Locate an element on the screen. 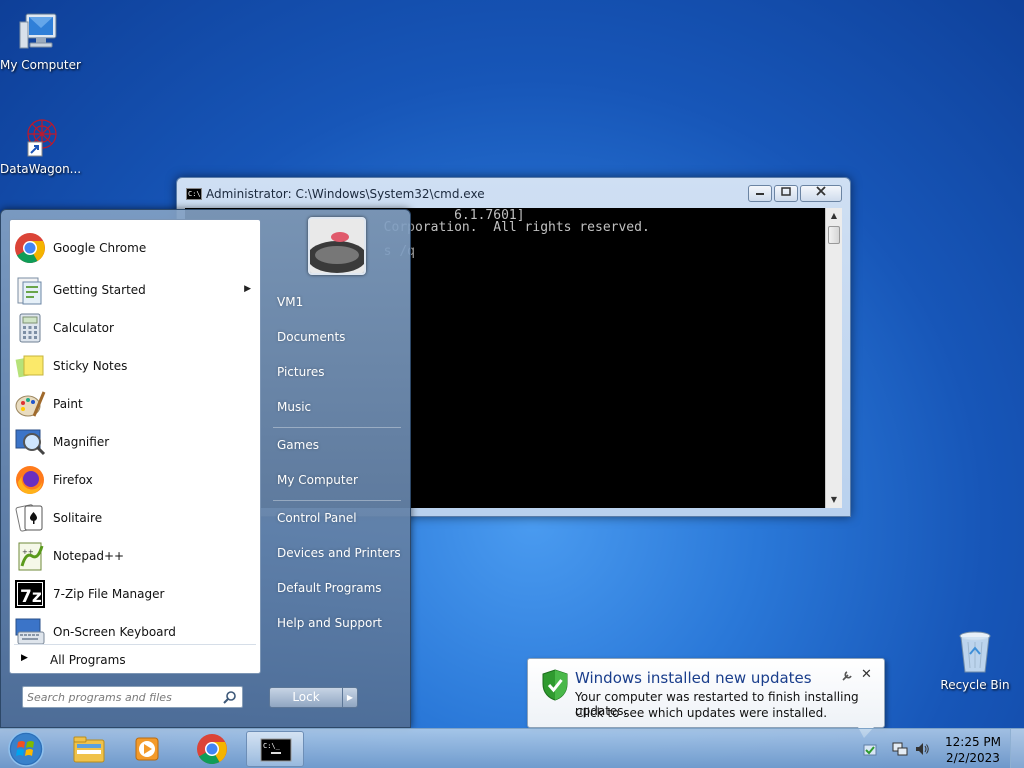 Image resolution: width=1024 pixels, height=768 pixels. desktop-icon-label: My Computer is located at coordinates (40, 65).